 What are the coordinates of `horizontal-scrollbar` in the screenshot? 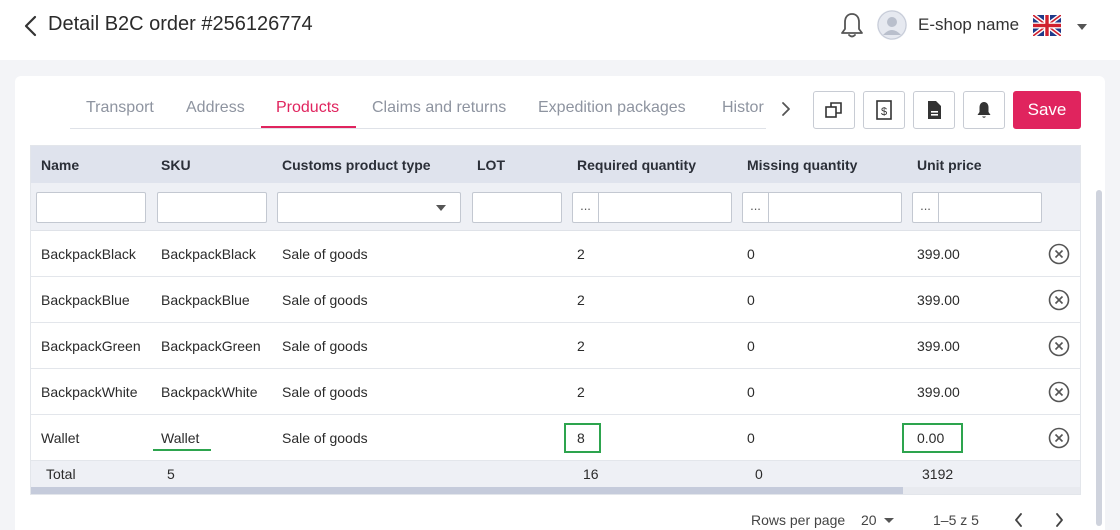 It's located at (555, 490).